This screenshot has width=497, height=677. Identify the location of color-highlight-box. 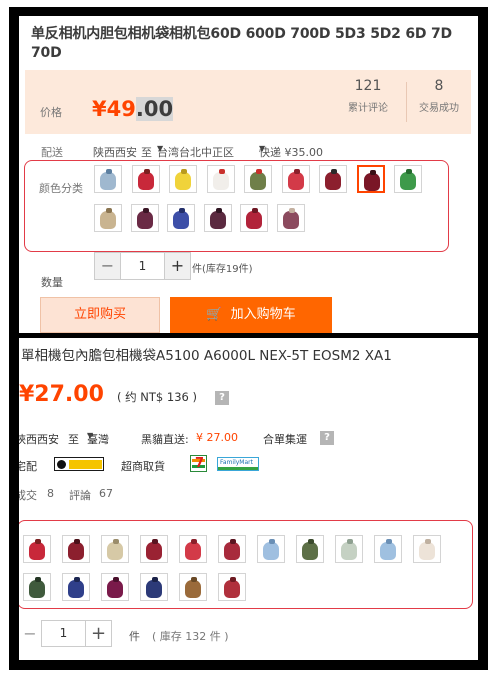
(236, 206).